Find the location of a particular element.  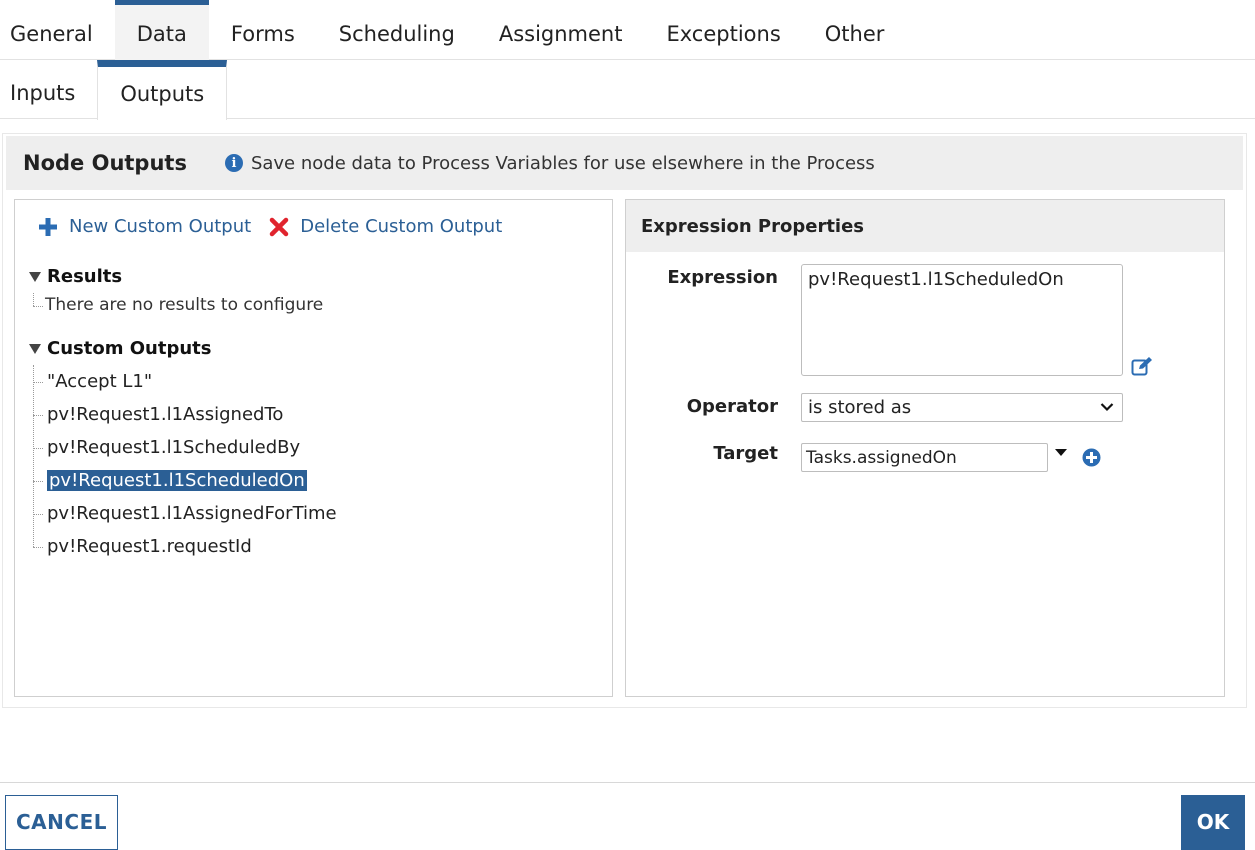

operator-label: Operator is located at coordinates (732, 406).